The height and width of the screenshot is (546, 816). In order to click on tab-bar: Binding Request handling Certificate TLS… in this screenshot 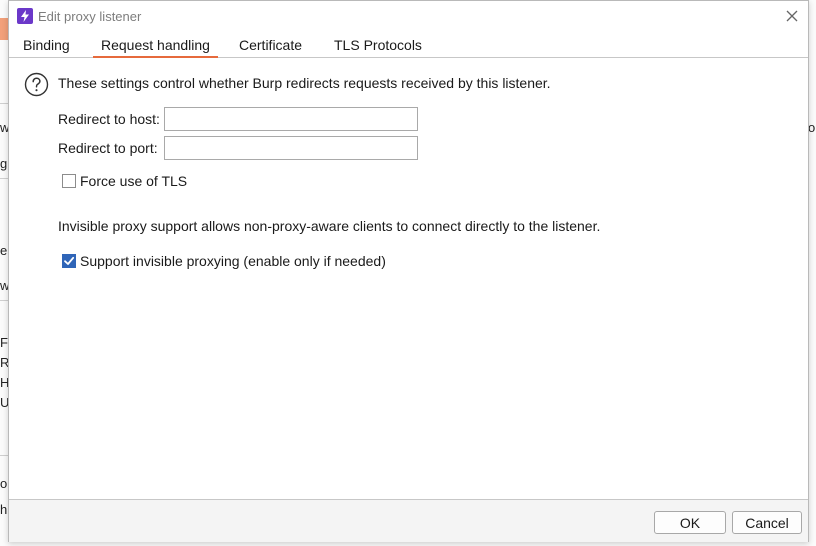, I will do `click(408, 45)`.